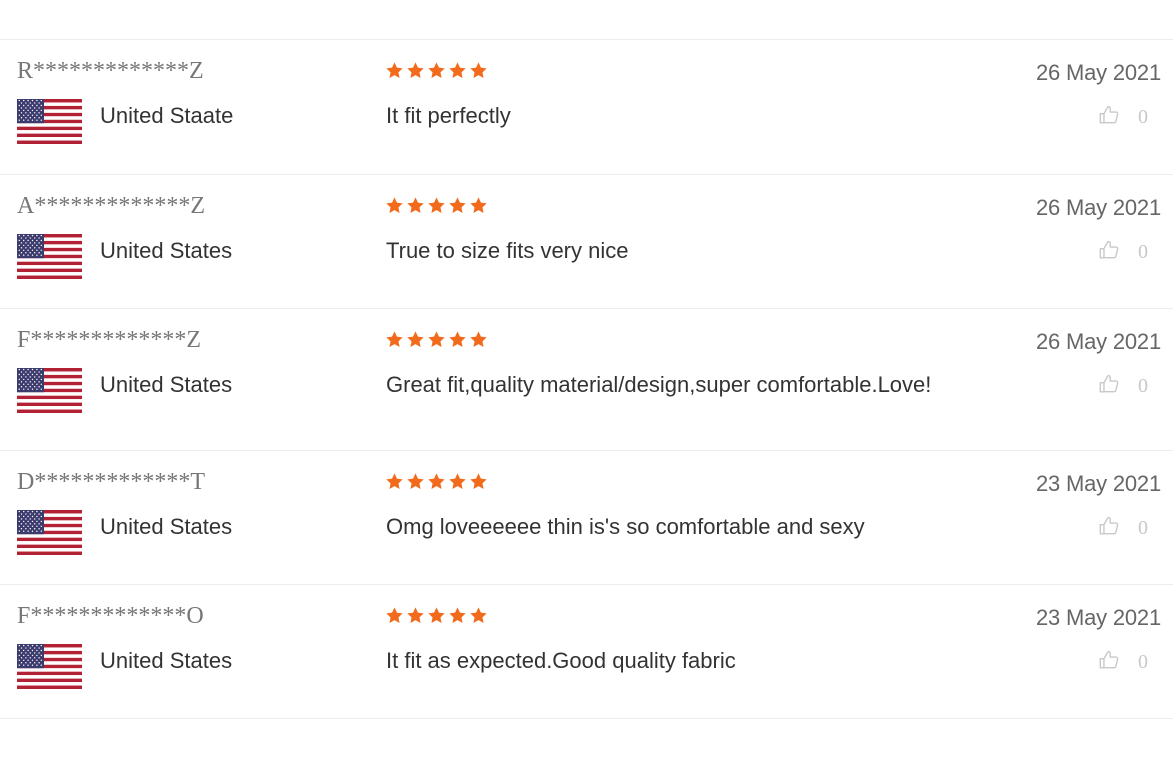 The image size is (1173, 768). I want to click on reviewer-country: United Staate, so click(167, 115).